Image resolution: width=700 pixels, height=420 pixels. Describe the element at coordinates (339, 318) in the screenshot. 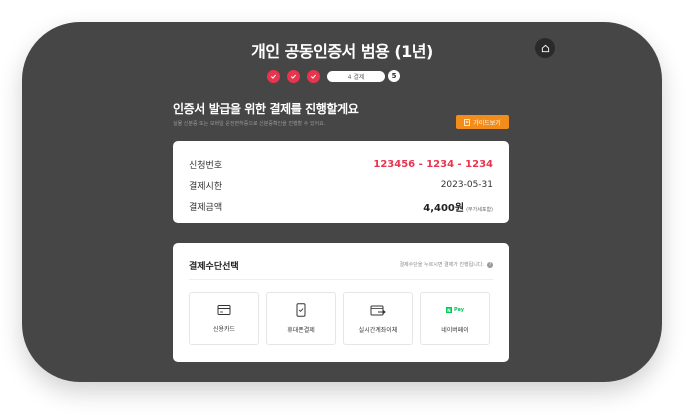

I see `payment-methods: 신용카드 휴대폰결제 실시간계좌이체 N Pay 네이버페이` at that location.